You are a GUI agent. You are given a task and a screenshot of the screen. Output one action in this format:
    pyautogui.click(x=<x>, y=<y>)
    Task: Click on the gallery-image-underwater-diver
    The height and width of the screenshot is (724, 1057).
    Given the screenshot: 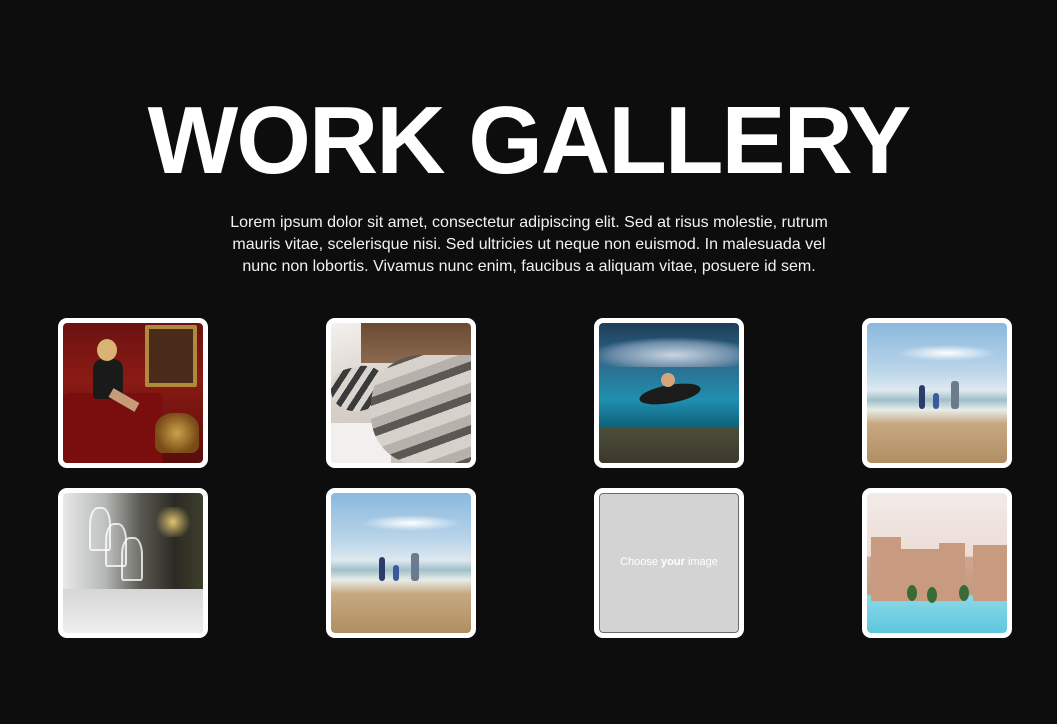 What is the action you would take?
    pyautogui.click(x=669, y=393)
    